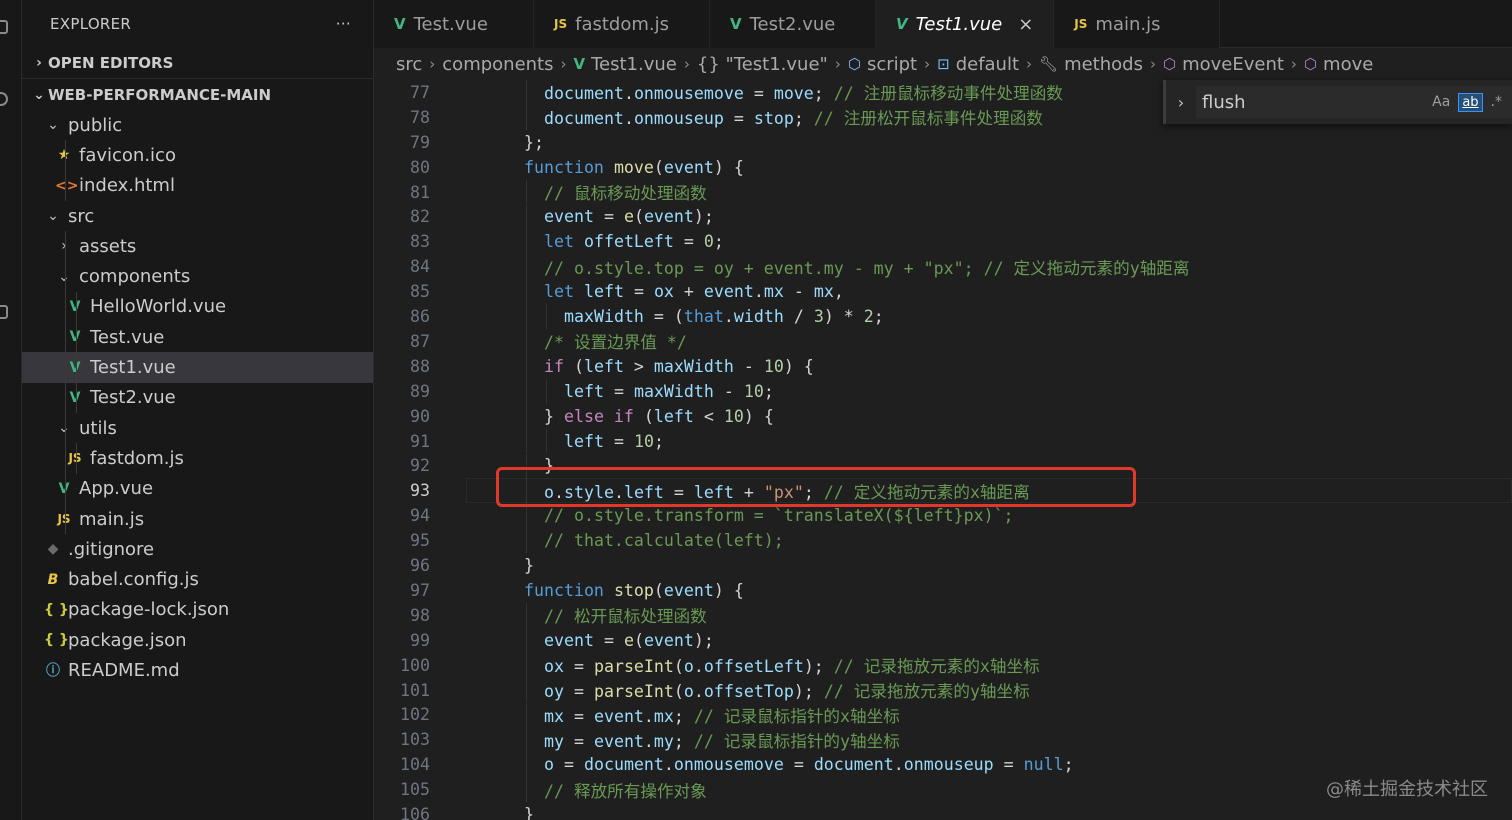 The width and height of the screenshot is (1512, 820). Describe the element at coordinates (1223, 64) in the screenshot. I see `breadcrumb-moveEvent: ⬡ moveEvent` at that location.